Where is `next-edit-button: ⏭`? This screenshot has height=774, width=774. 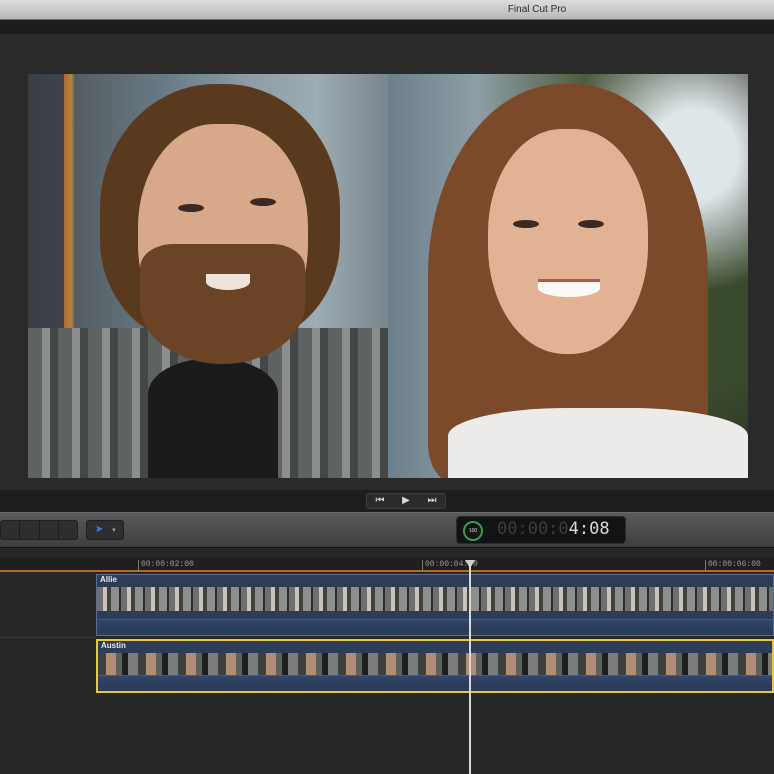 next-edit-button: ⏭ is located at coordinates (432, 501).